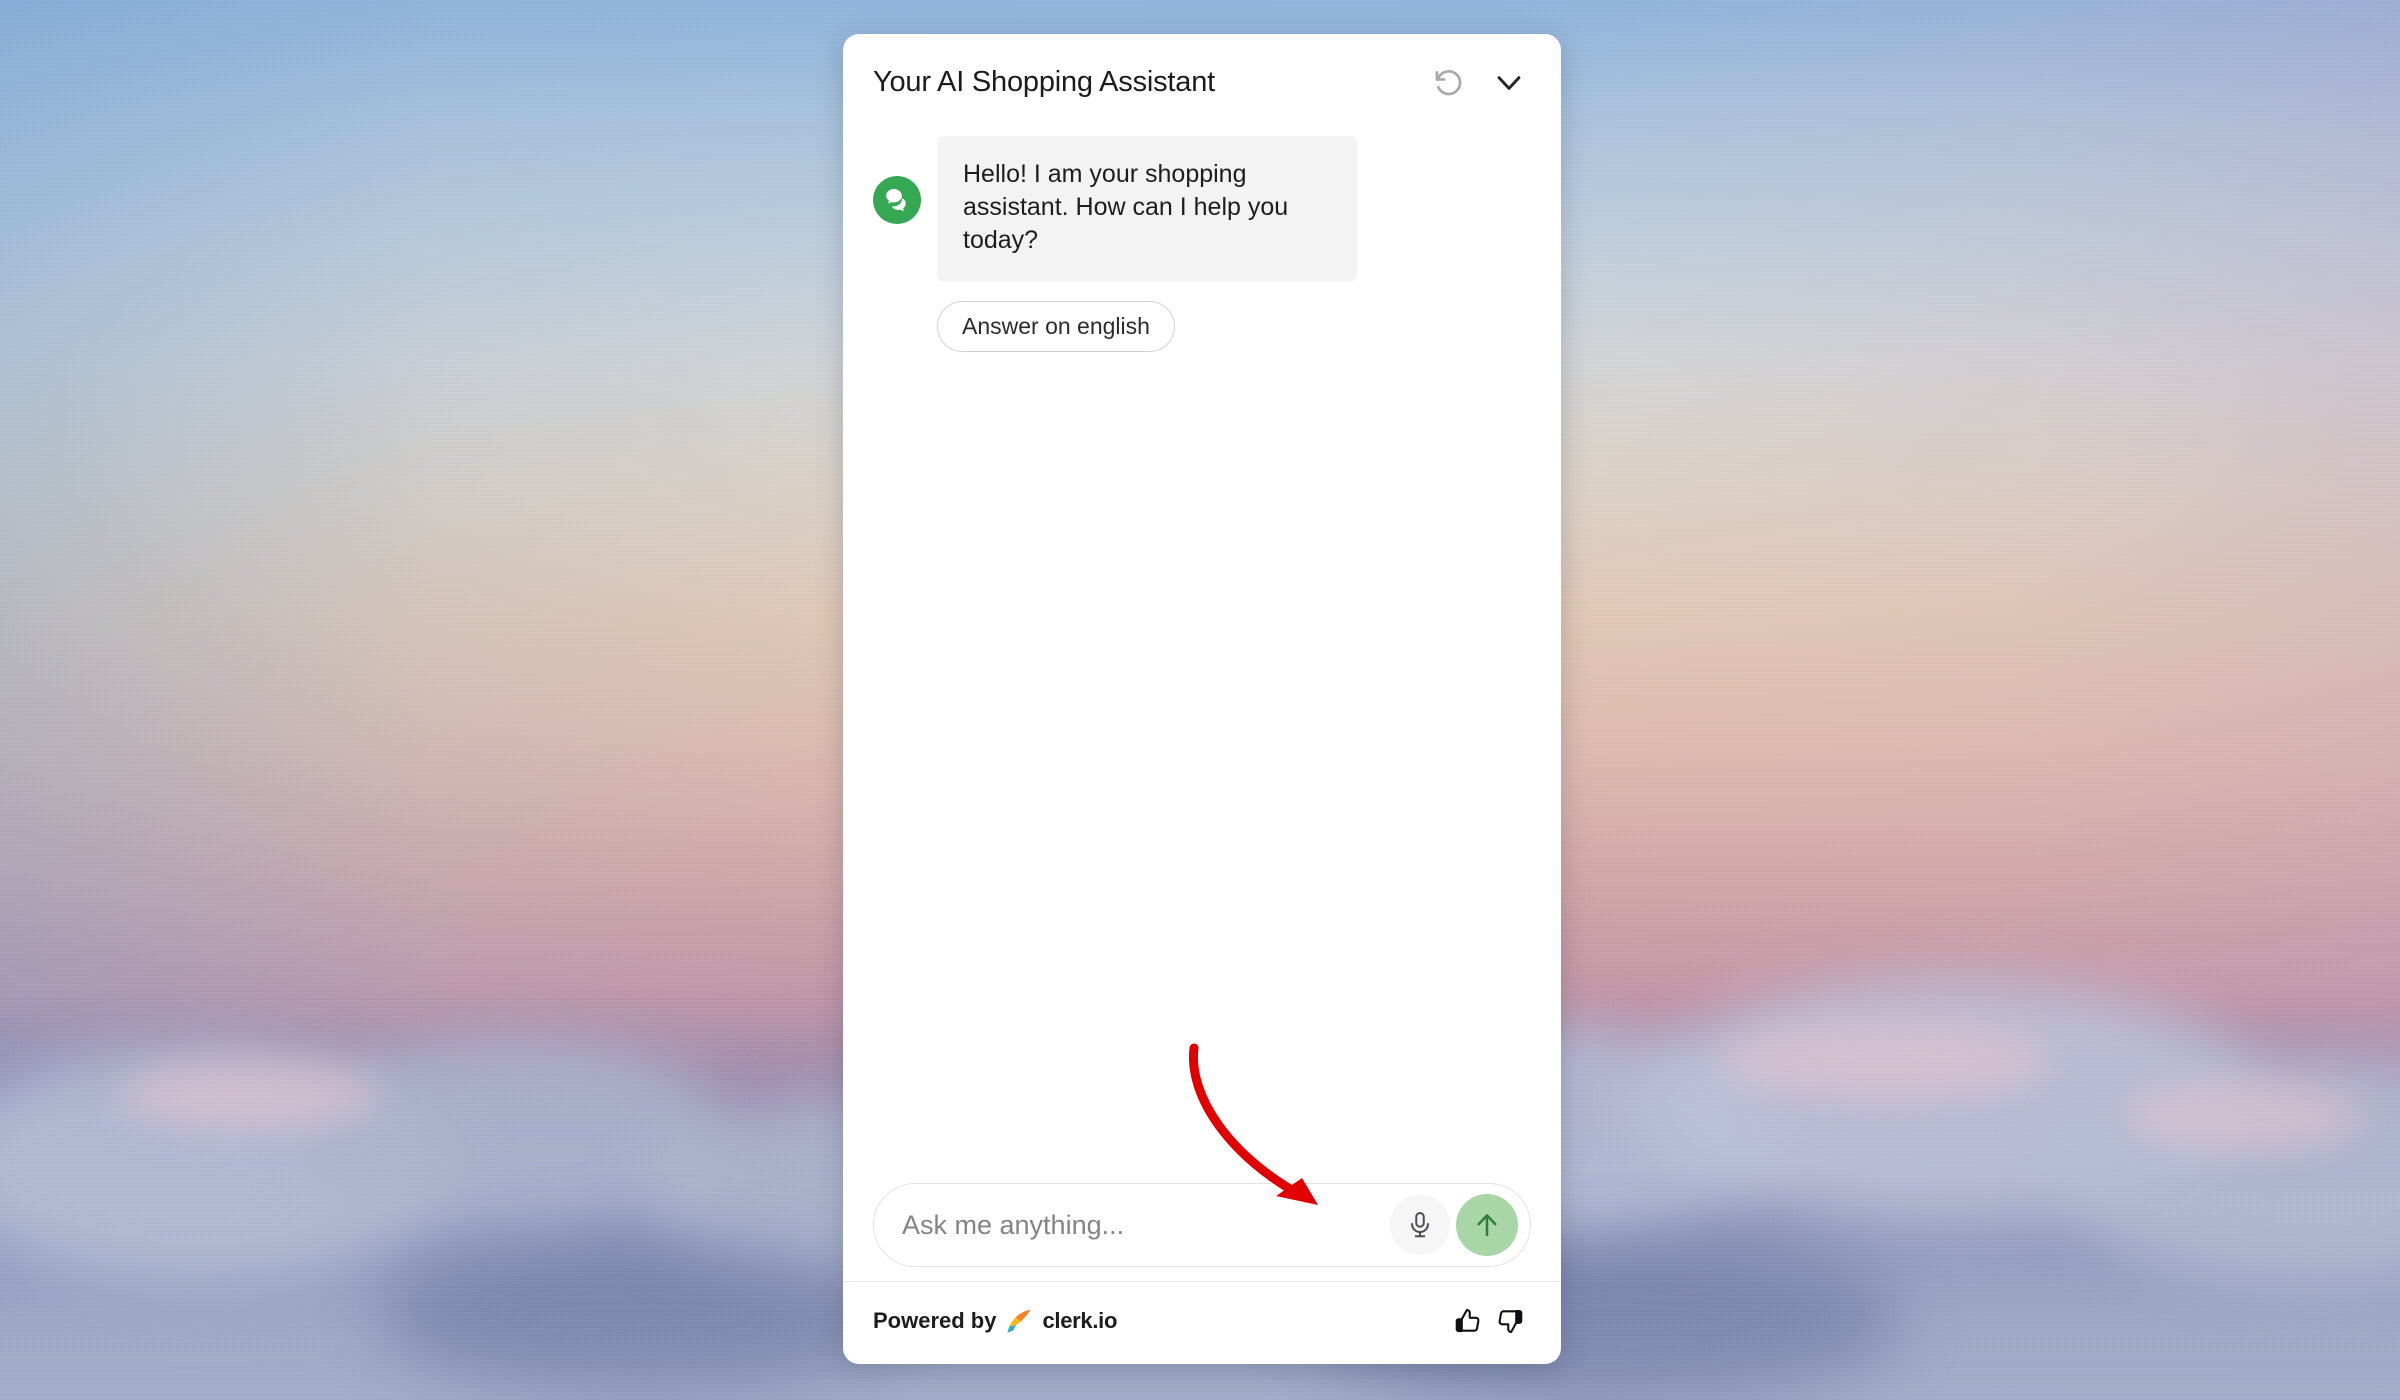 The height and width of the screenshot is (1400, 2400). I want to click on thumbs-up-button, so click(1468, 1321).